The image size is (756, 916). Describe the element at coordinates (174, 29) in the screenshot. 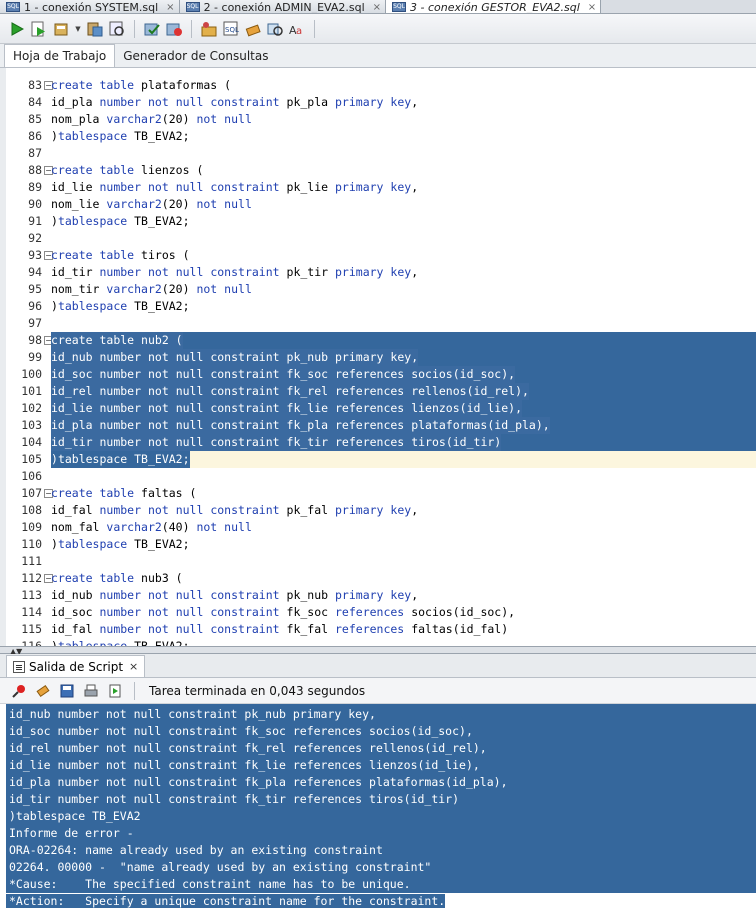

I see `rollback-button` at that location.